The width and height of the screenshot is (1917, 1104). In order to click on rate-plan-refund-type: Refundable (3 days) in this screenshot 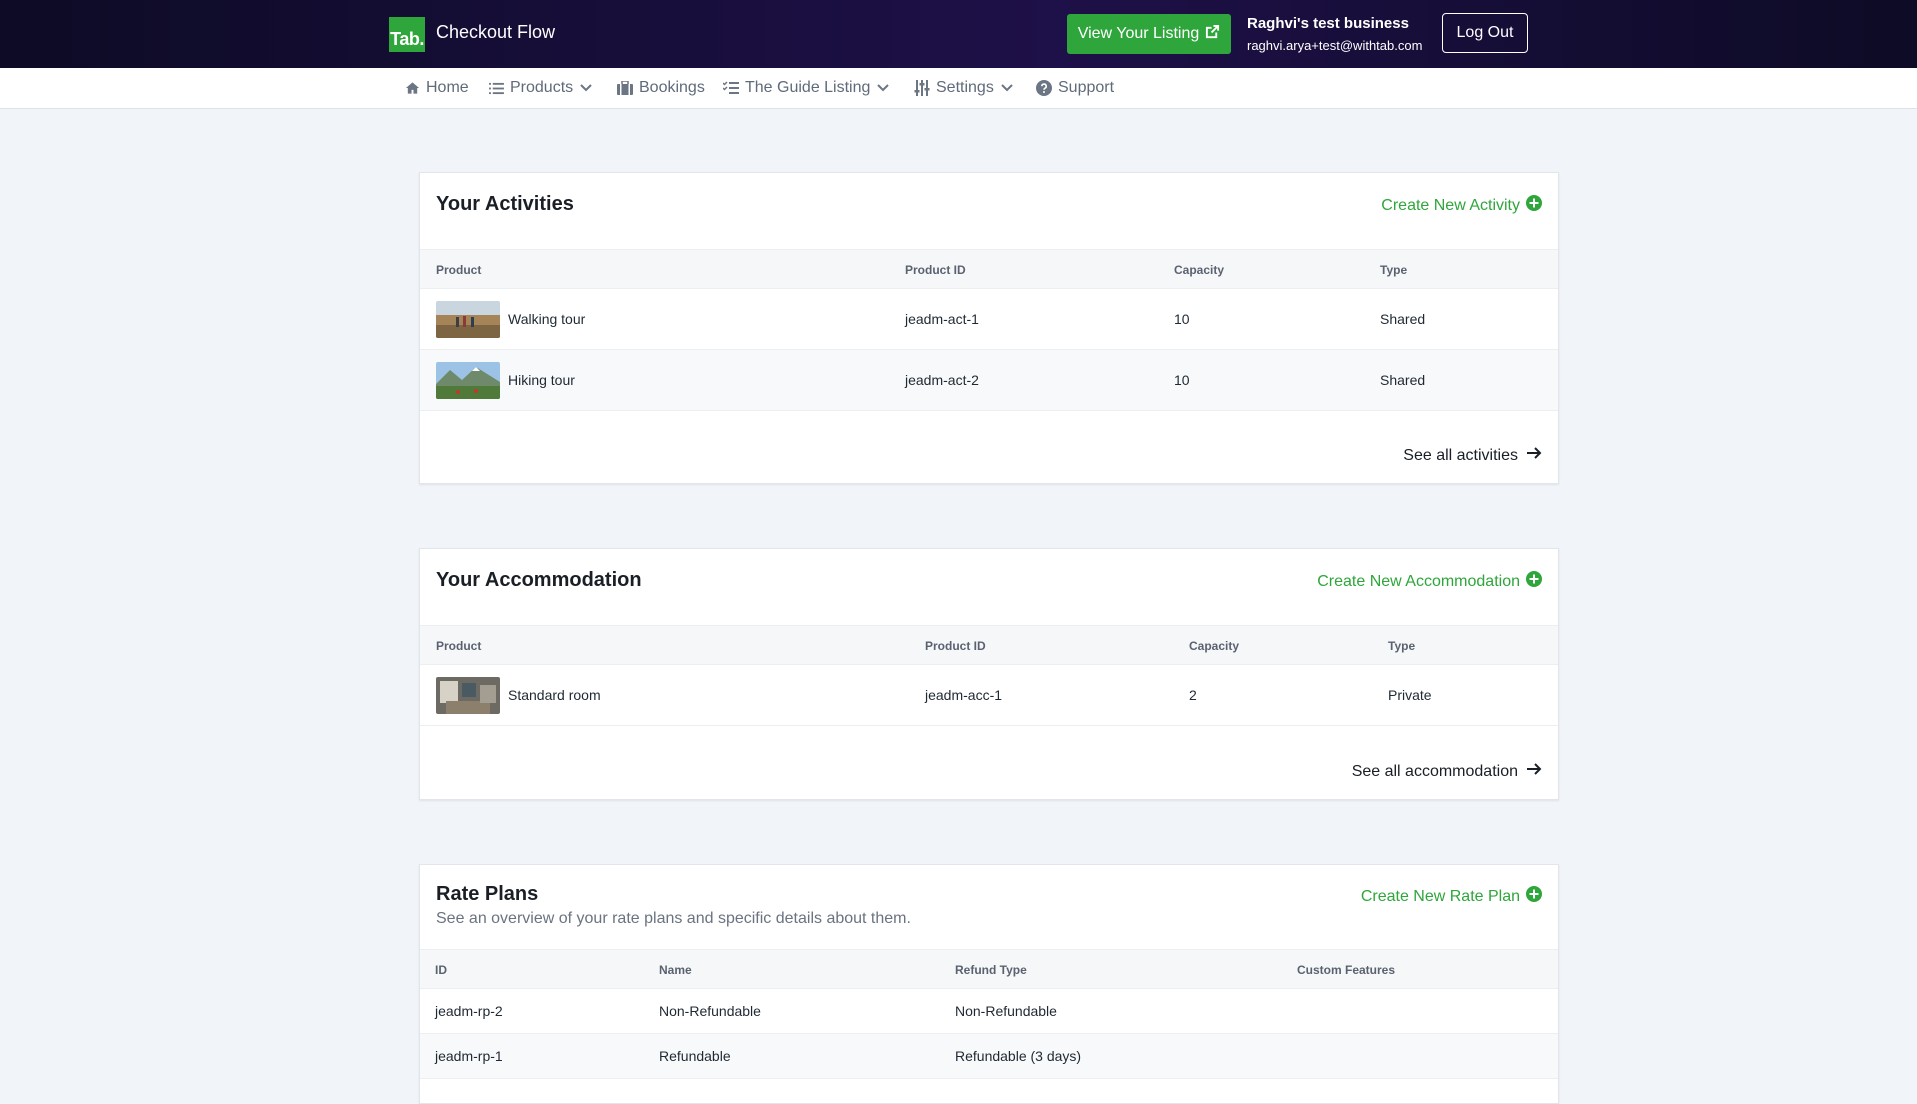, I will do `click(1018, 1056)`.